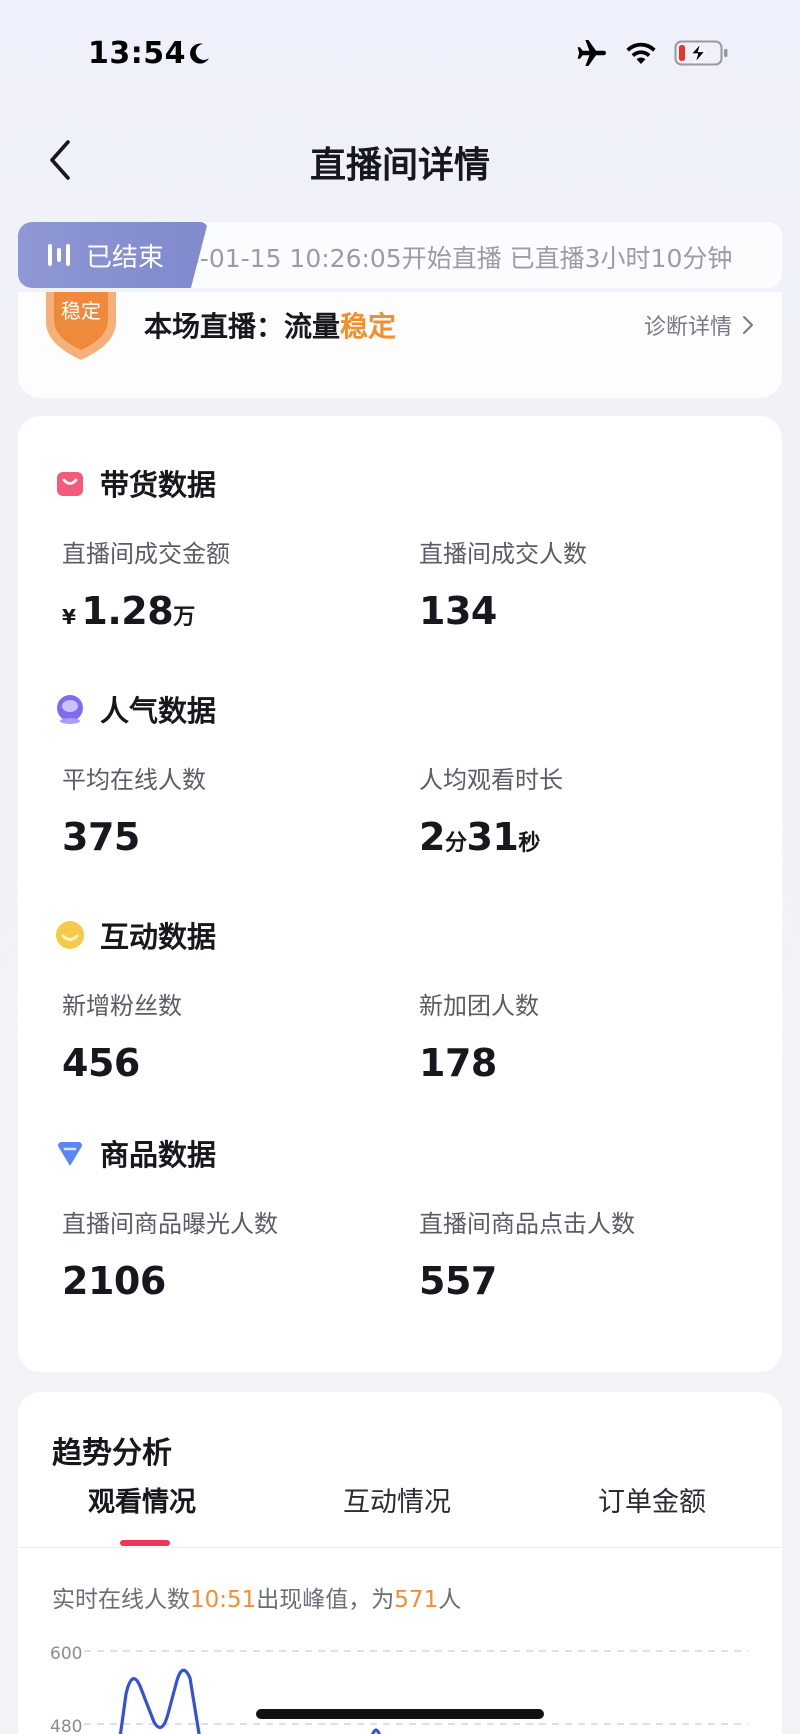 Image resolution: width=800 pixels, height=1734 pixels. I want to click on peak-suffix: 人, so click(450, 1600).